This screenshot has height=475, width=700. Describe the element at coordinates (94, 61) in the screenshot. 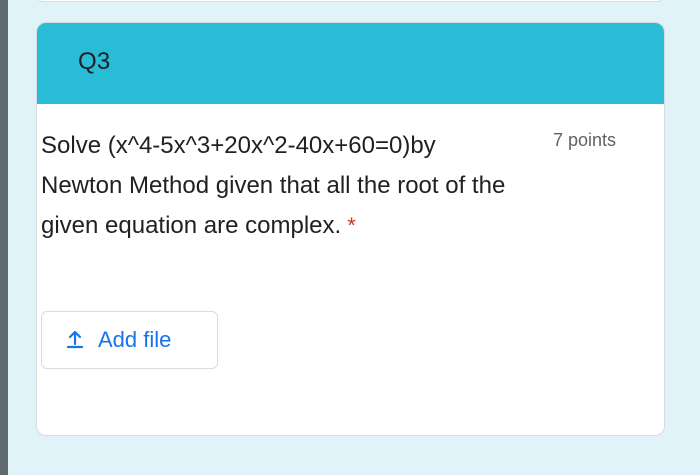

I see `question-number-title: Q3` at that location.